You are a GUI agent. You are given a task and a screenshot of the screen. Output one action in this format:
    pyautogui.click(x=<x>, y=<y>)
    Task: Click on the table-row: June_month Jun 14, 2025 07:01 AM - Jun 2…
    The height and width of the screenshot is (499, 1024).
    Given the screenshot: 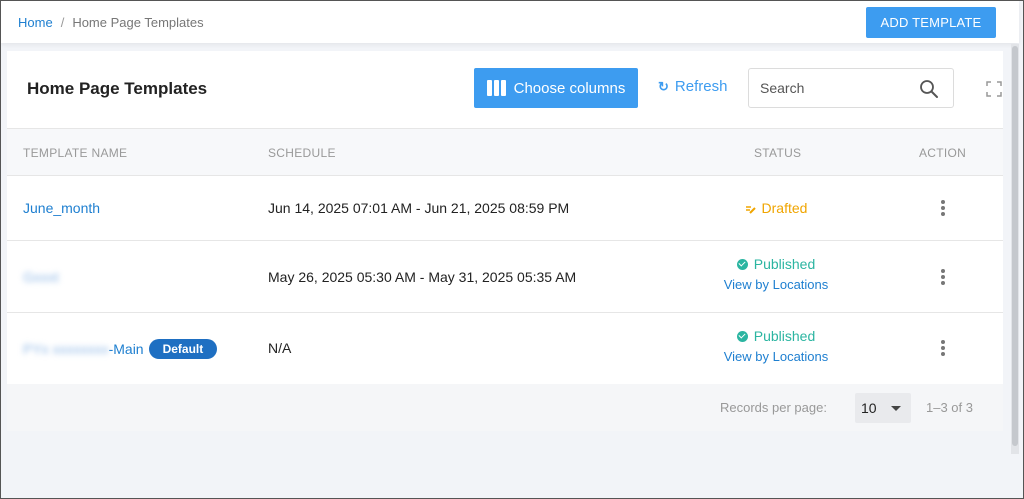 What is the action you would take?
    pyautogui.click(x=505, y=208)
    